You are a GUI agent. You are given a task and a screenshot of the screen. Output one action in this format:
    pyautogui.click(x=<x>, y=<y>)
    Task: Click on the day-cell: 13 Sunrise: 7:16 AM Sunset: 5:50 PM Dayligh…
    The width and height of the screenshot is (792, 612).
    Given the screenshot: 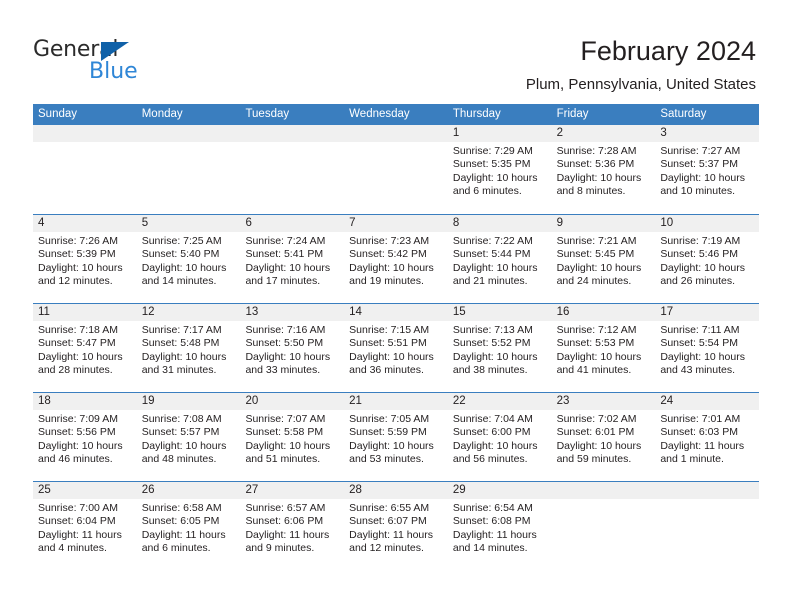 What is the action you would take?
    pyautogui.click(x=292, y=348)
    